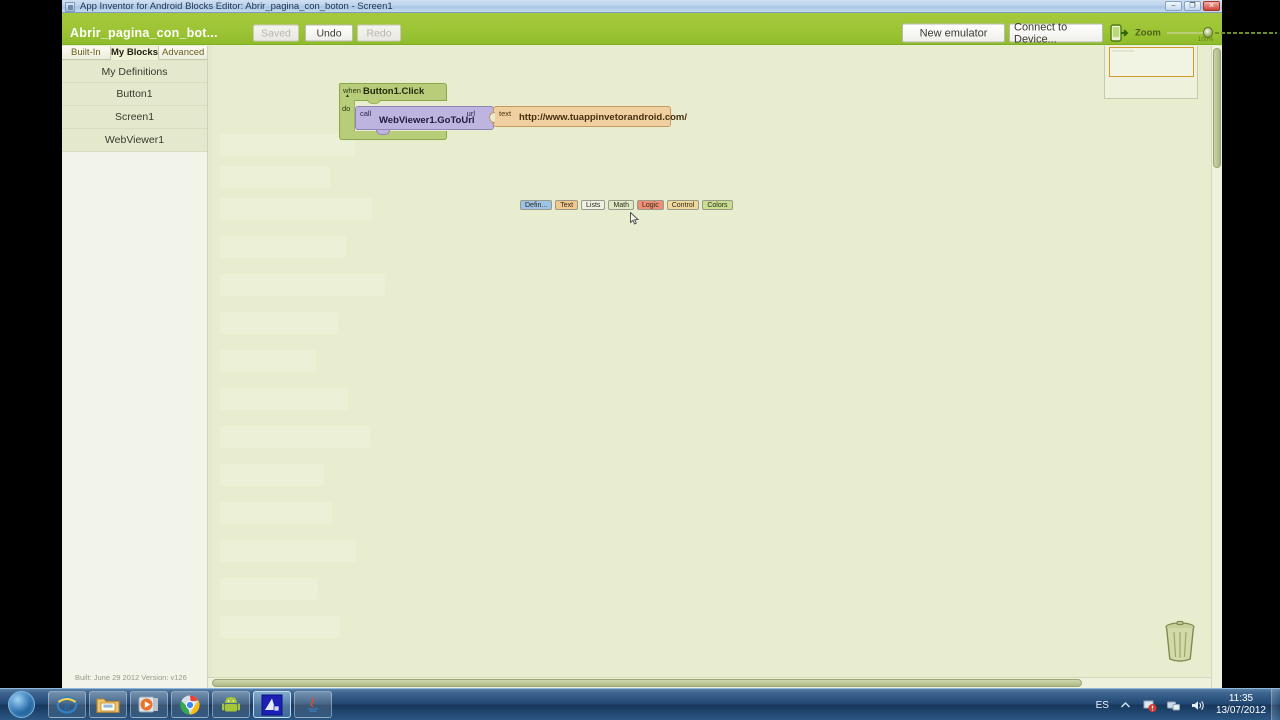 This screenshot has width=1280, height=720. I want to click on block-call-keyword: call, so click(366, 113).